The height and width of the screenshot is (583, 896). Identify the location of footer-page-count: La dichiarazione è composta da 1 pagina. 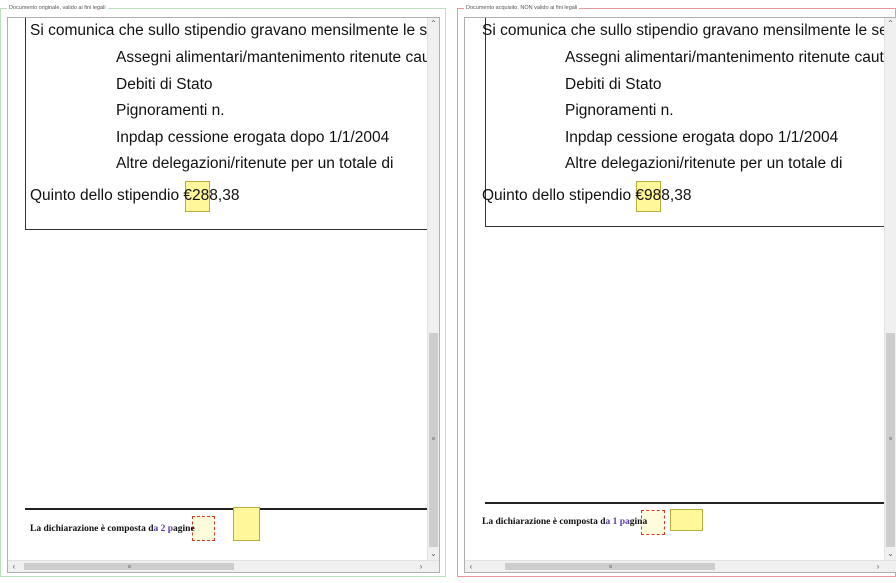
(564, 522).